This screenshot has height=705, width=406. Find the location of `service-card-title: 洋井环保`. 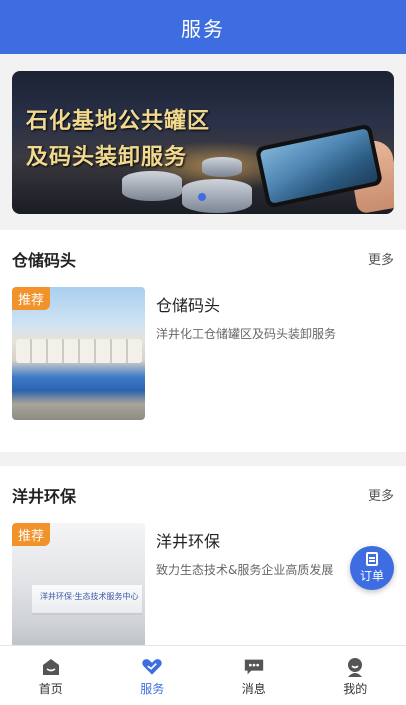

service-card-title: 洋井环保 is located at coordinates (188, 541).